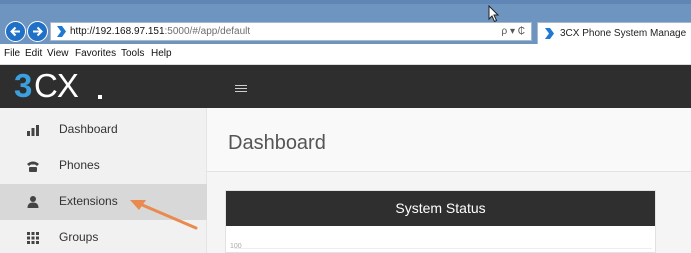 The image size is (691, 253). What do you see at coordinates (33, 202) in the screenshot?
I see `user-icon` at bounding box center [33, 202].